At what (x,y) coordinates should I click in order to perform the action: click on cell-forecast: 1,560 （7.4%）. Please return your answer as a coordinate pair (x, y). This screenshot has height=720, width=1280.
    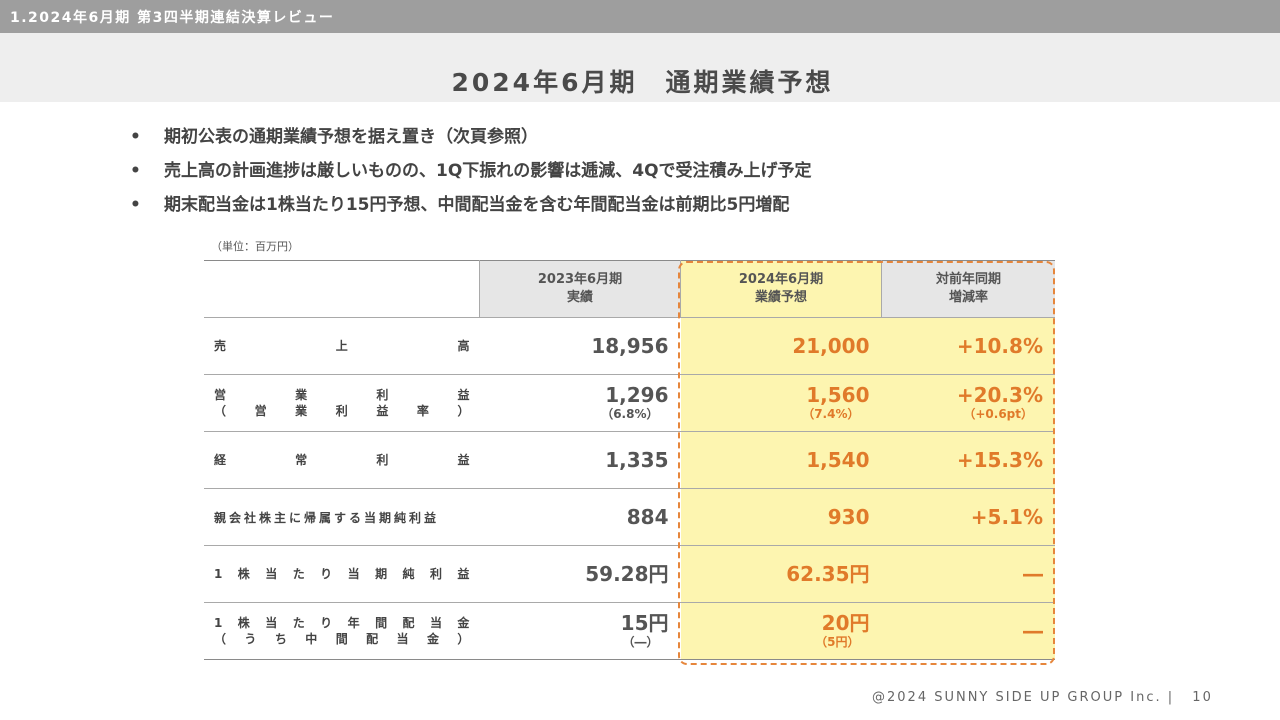
    Looking at the image, I should click on (781, 403).